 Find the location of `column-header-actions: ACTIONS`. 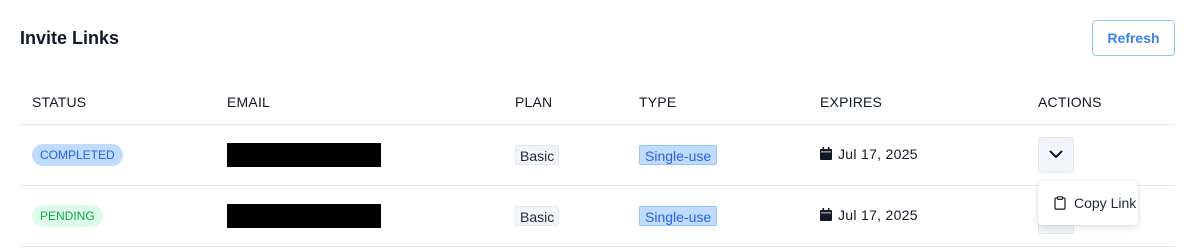

column-header-actions: ACTIONS is located at coordinates (1100, 102).